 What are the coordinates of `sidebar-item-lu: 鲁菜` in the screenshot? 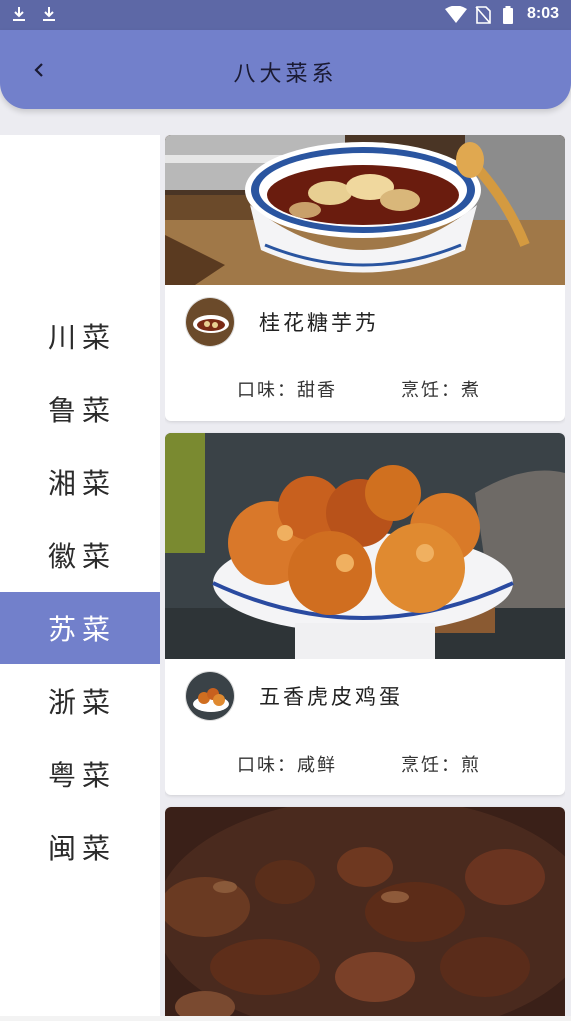 It's located at (80, 409).